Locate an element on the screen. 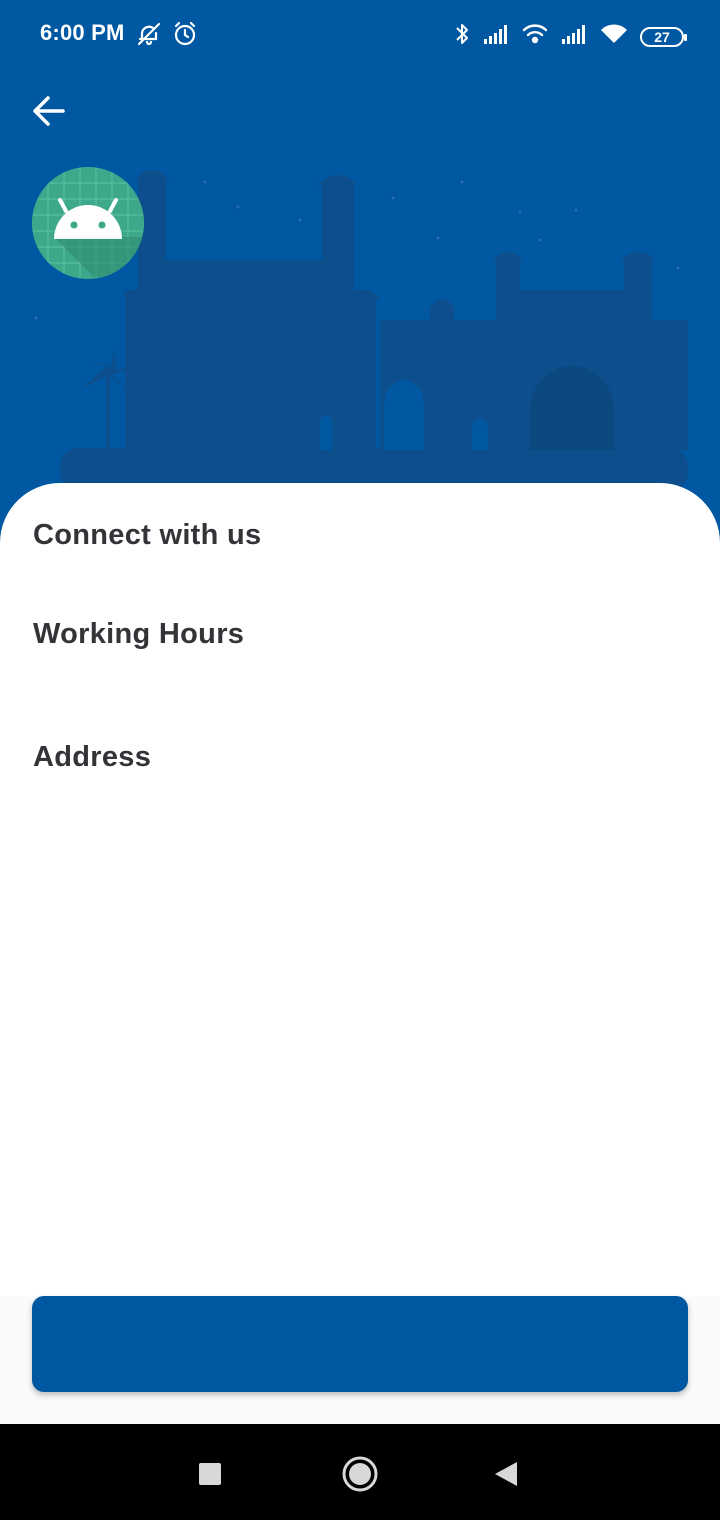  status-bar: 6:00 PM 27 is located at coordinates (360, 35).